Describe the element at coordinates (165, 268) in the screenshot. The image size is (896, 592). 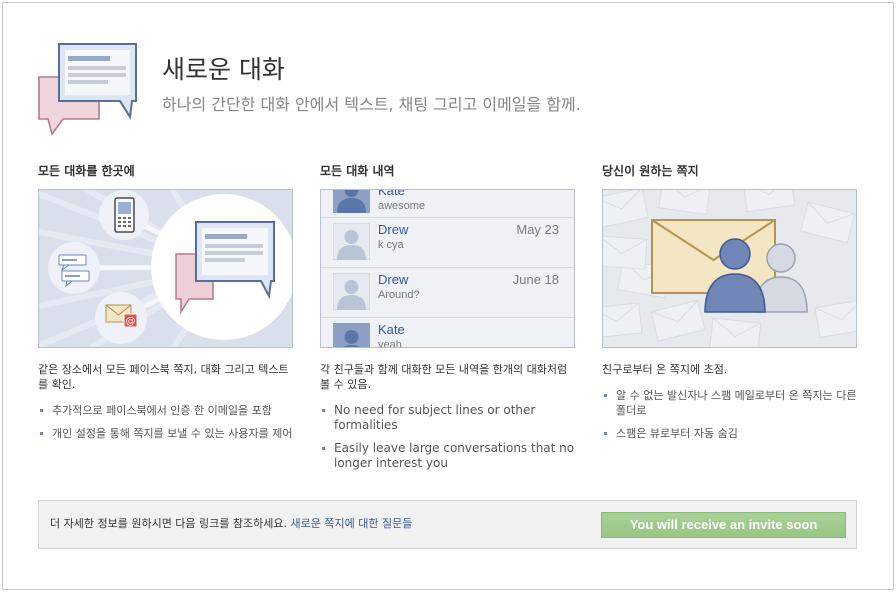
I see `conversations-illustration: @` at that location.